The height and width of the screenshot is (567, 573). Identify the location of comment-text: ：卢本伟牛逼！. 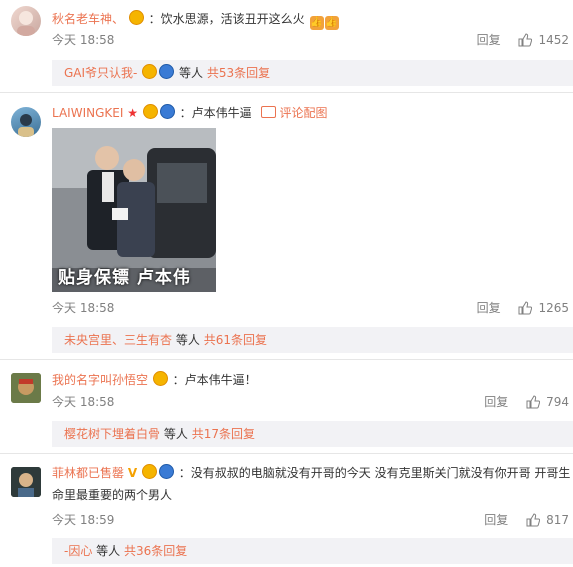
(214, 380).